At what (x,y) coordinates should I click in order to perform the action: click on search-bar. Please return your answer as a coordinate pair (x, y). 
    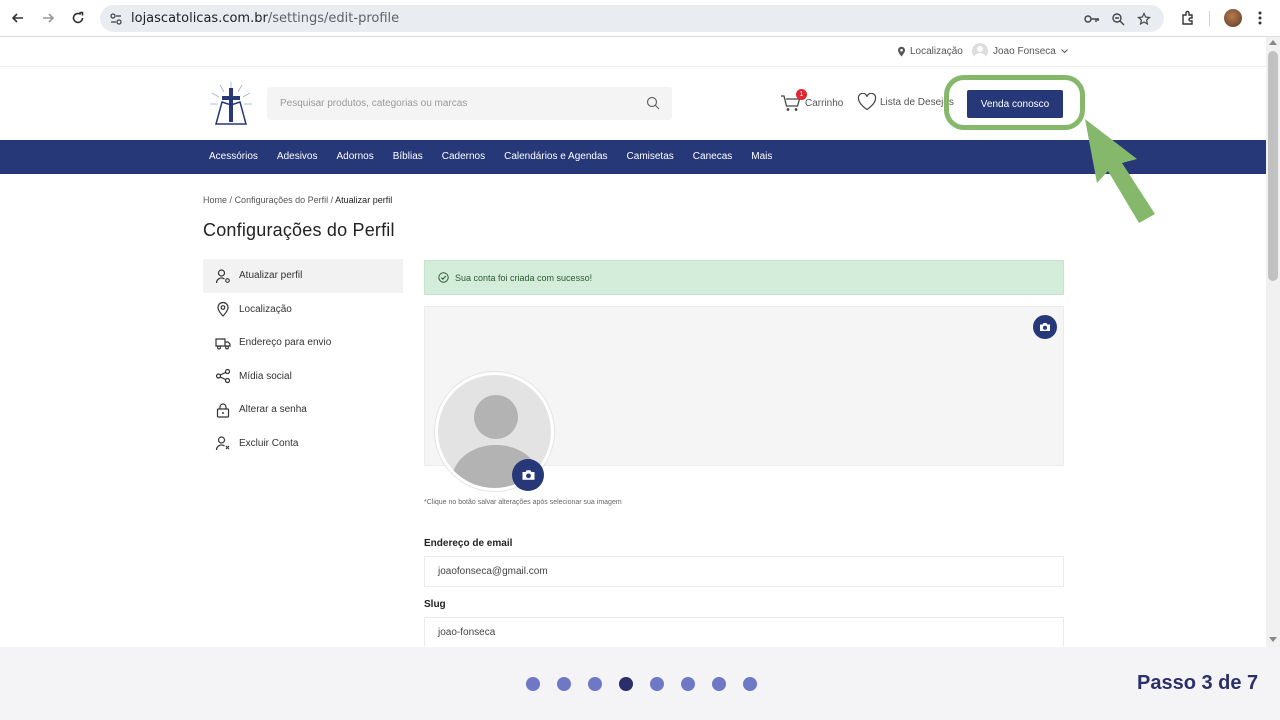
    Looking at the image, I should click on (469, 103).